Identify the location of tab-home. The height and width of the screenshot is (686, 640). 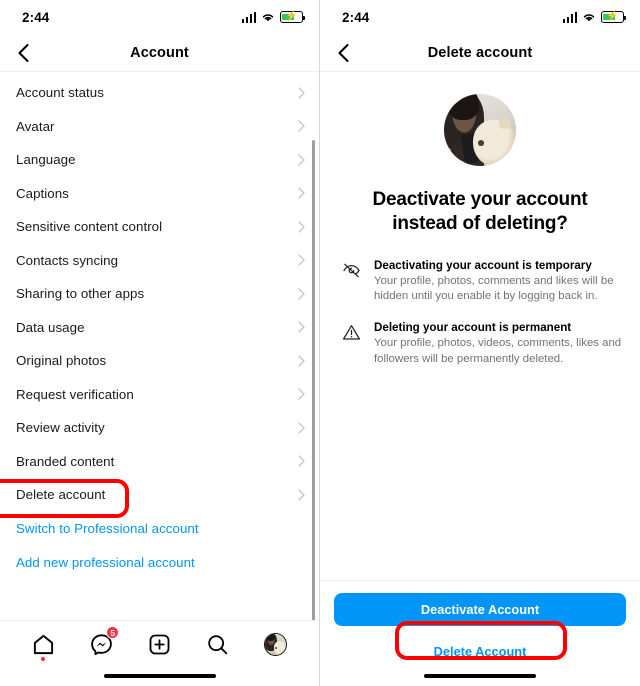
(43, 644).